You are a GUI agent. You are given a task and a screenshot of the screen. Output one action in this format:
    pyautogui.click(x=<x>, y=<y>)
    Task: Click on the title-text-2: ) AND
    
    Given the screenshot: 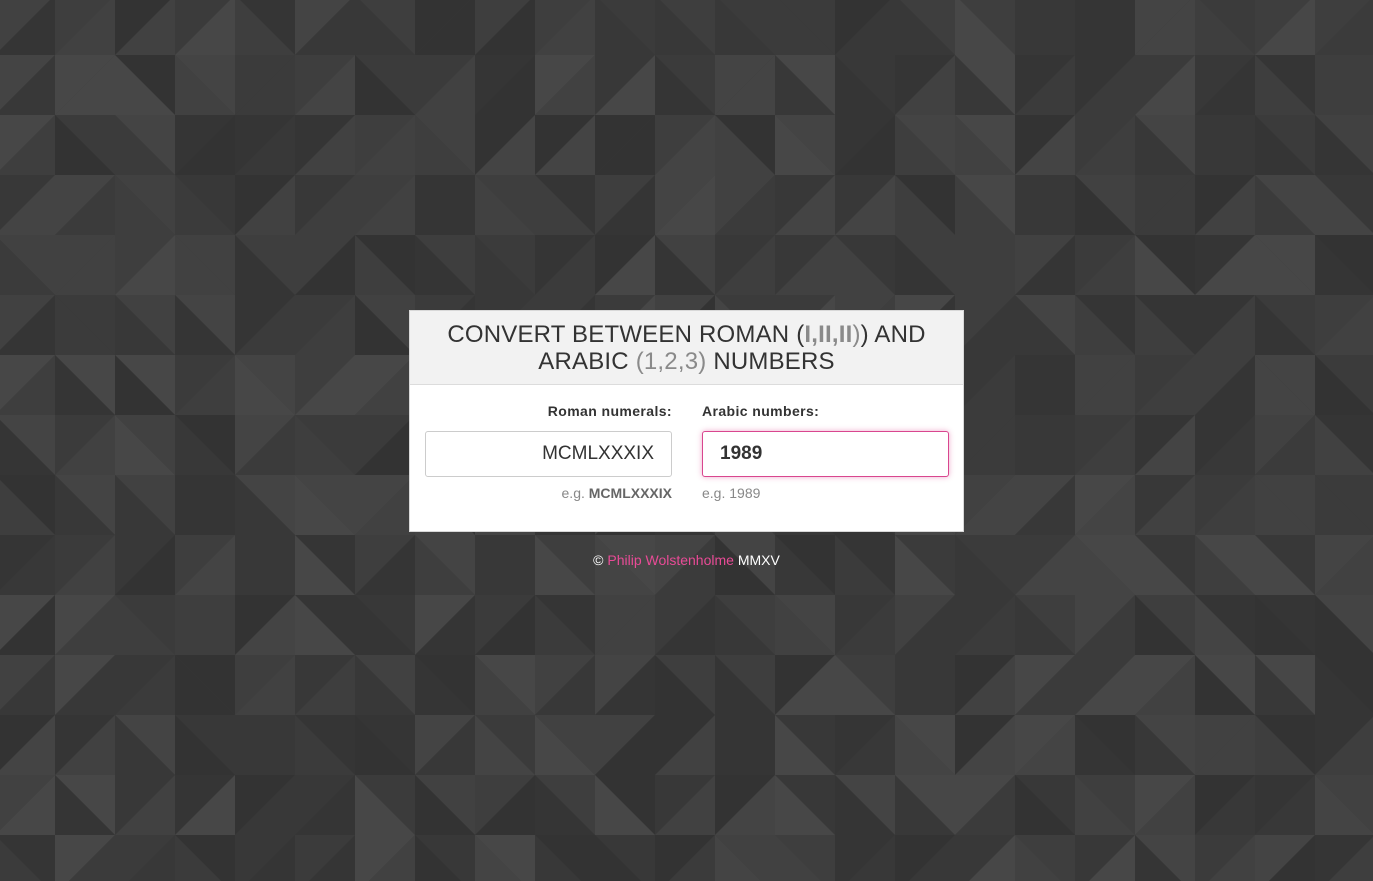 What is the action you would take?
    pyautogui.click(x=893, y=334)
    